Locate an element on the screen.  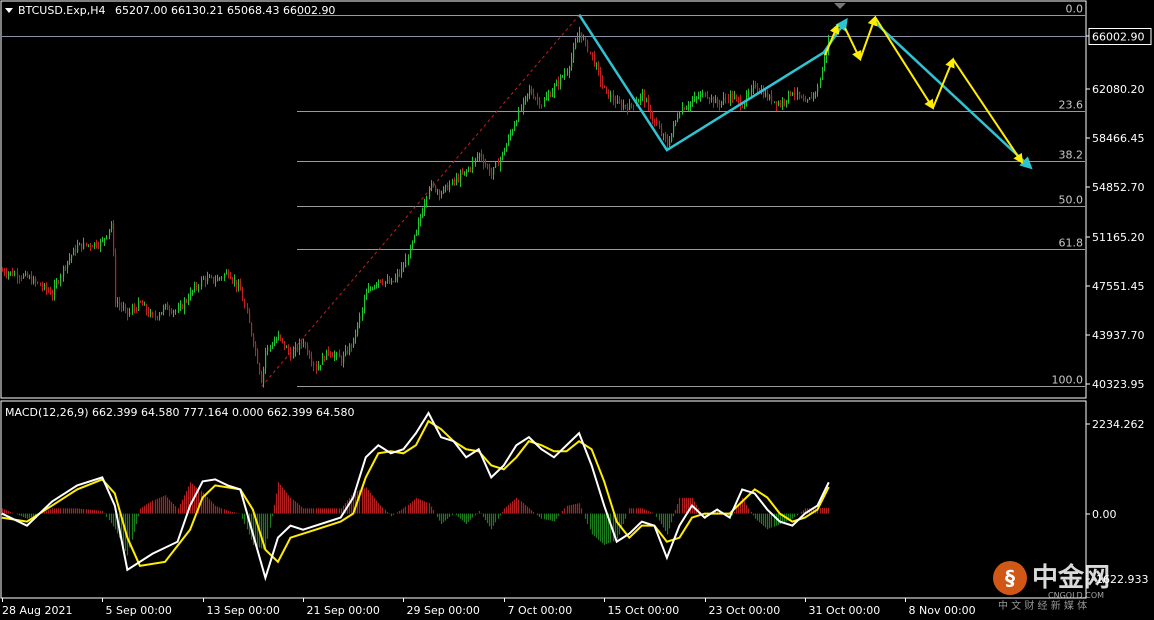
price-label-7: 40323.95 is located at coordinates (1118, 384).